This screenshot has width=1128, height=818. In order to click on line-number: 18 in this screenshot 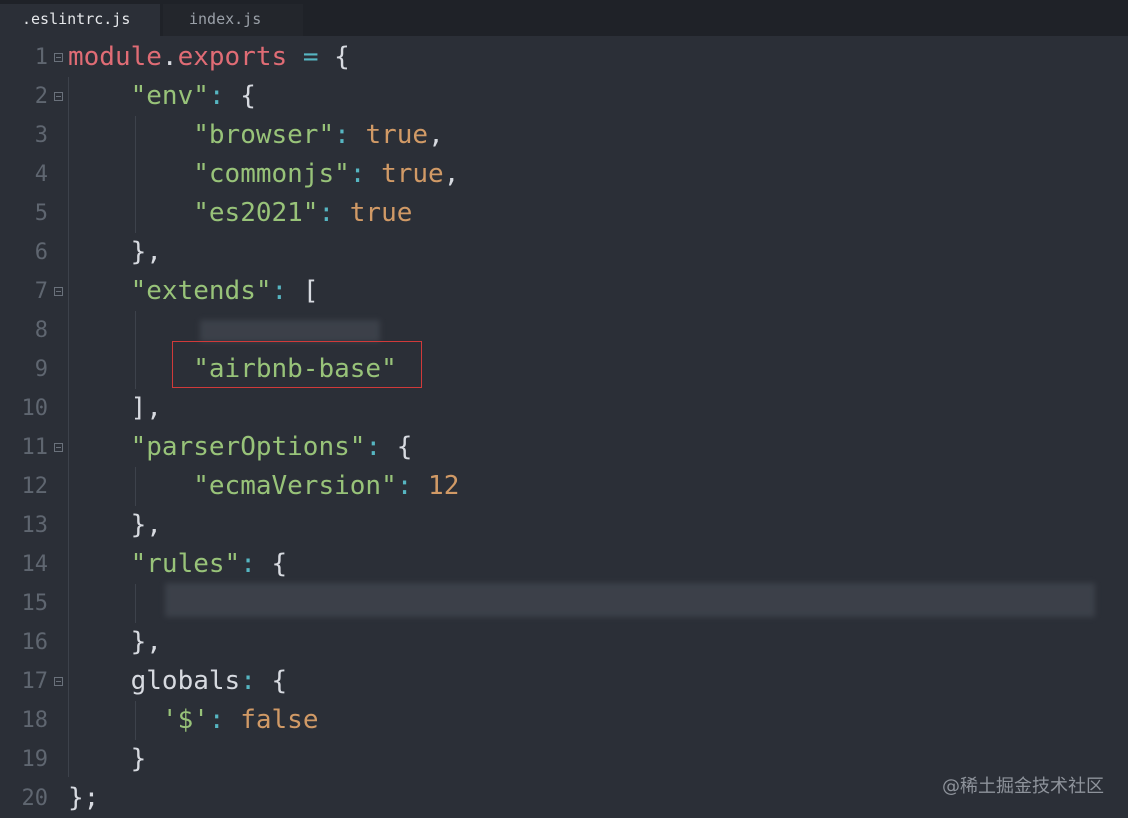, I will do `click(35, 720)`.